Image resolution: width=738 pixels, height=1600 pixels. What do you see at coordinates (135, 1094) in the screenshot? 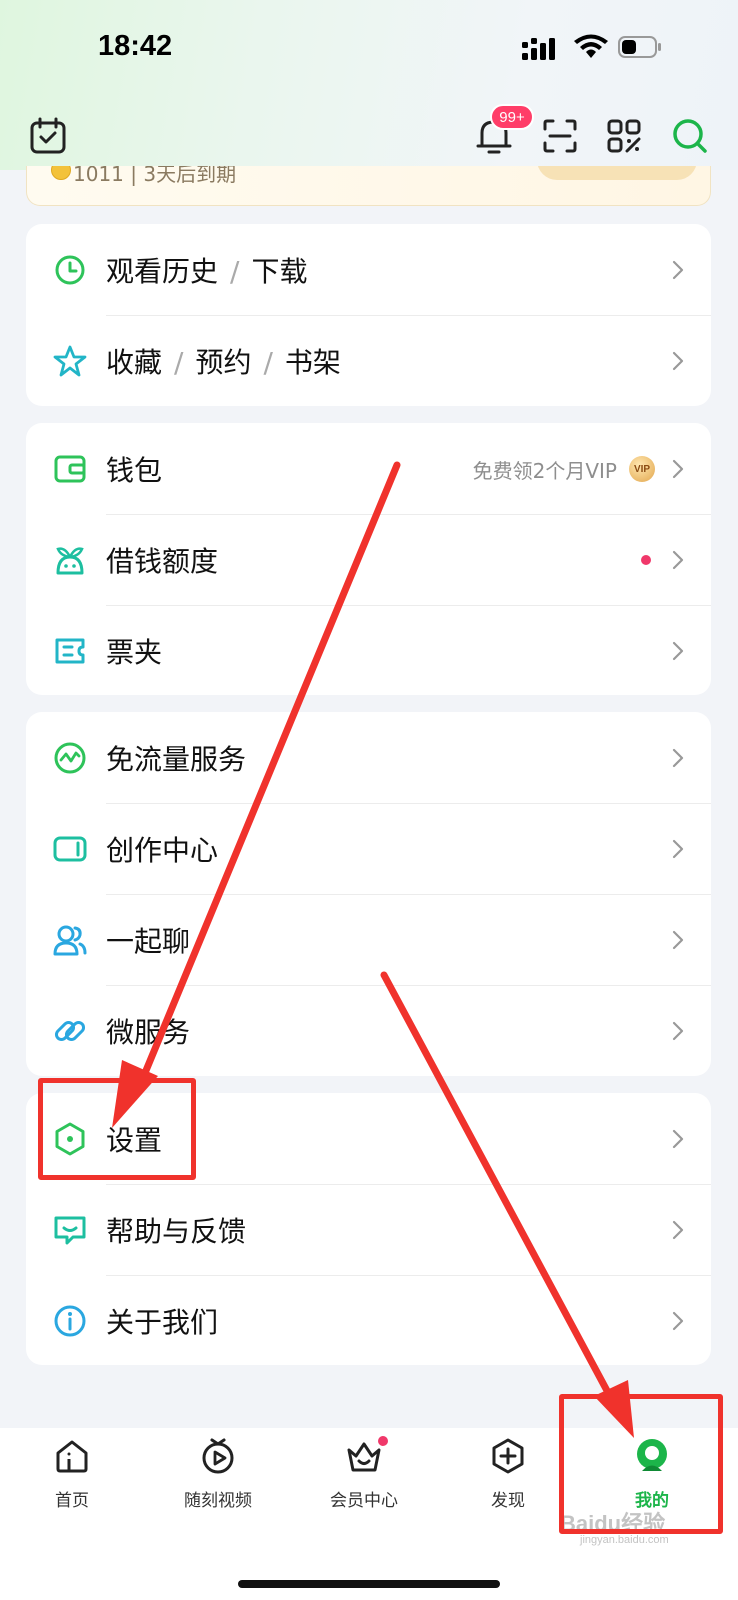
I see `annotation-arrowhead-settings` at bounding box center [135, 1094].